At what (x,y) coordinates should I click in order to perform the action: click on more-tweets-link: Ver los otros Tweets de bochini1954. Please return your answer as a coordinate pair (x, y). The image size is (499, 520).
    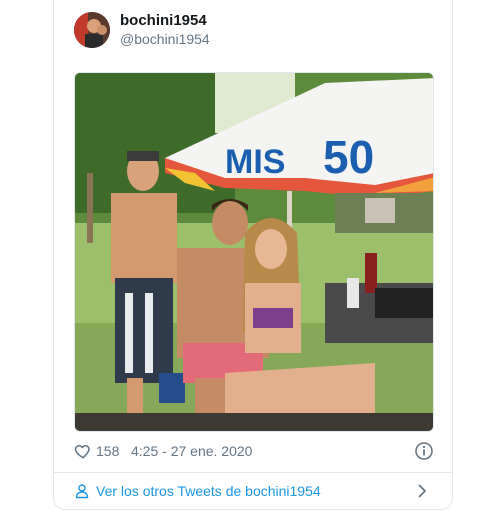
    Looking at the image, I should click on (253, 491).